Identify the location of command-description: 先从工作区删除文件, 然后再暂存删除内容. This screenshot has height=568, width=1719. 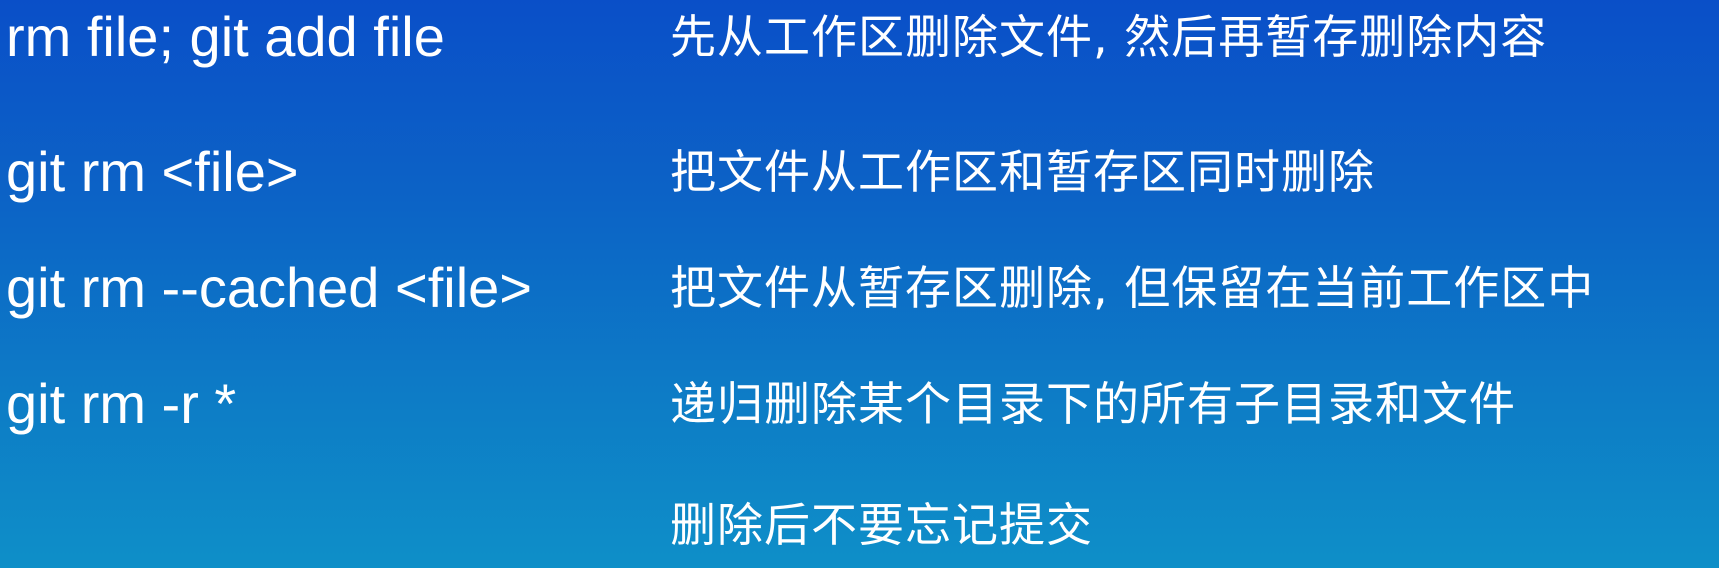
(1109, 37).